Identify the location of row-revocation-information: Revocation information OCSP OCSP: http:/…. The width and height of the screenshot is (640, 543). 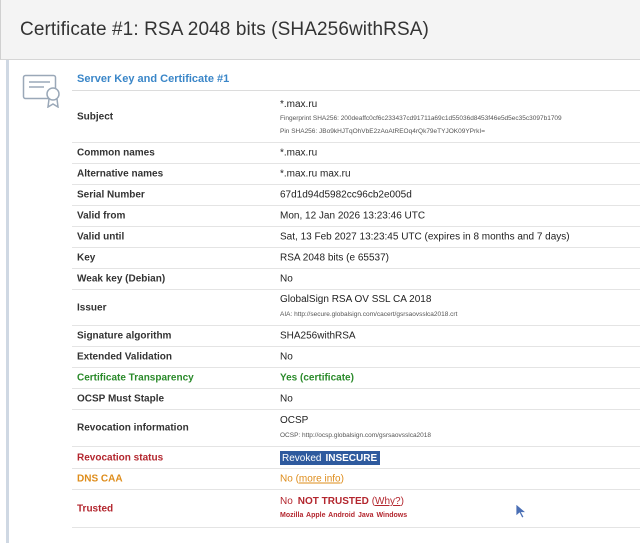
(356, 428).